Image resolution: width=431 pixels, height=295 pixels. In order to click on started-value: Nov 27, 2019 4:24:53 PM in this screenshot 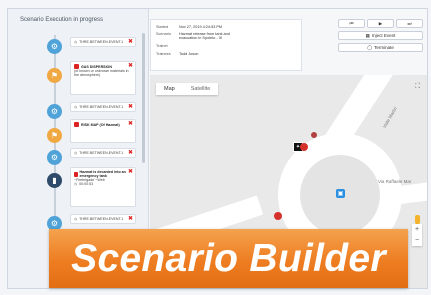, I will do `click(201, 27)`.